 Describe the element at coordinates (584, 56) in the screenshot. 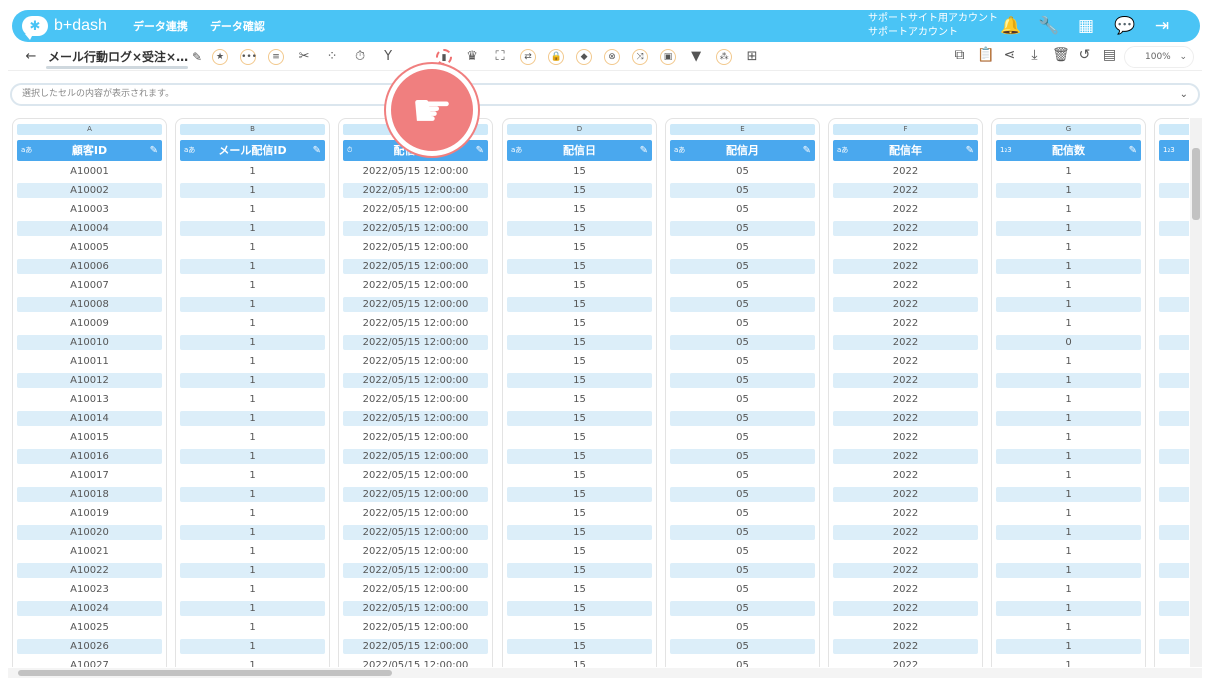

I see `cube-icon: ◆` at that location.